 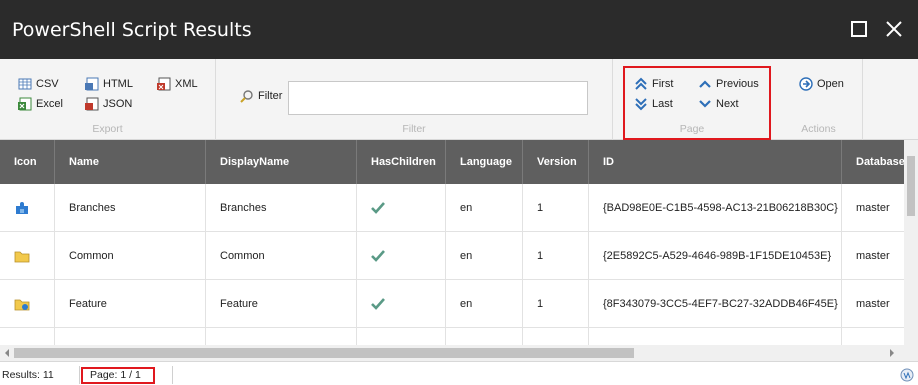 I want to click on column-header-id: ID, so click(x=715, y=162).